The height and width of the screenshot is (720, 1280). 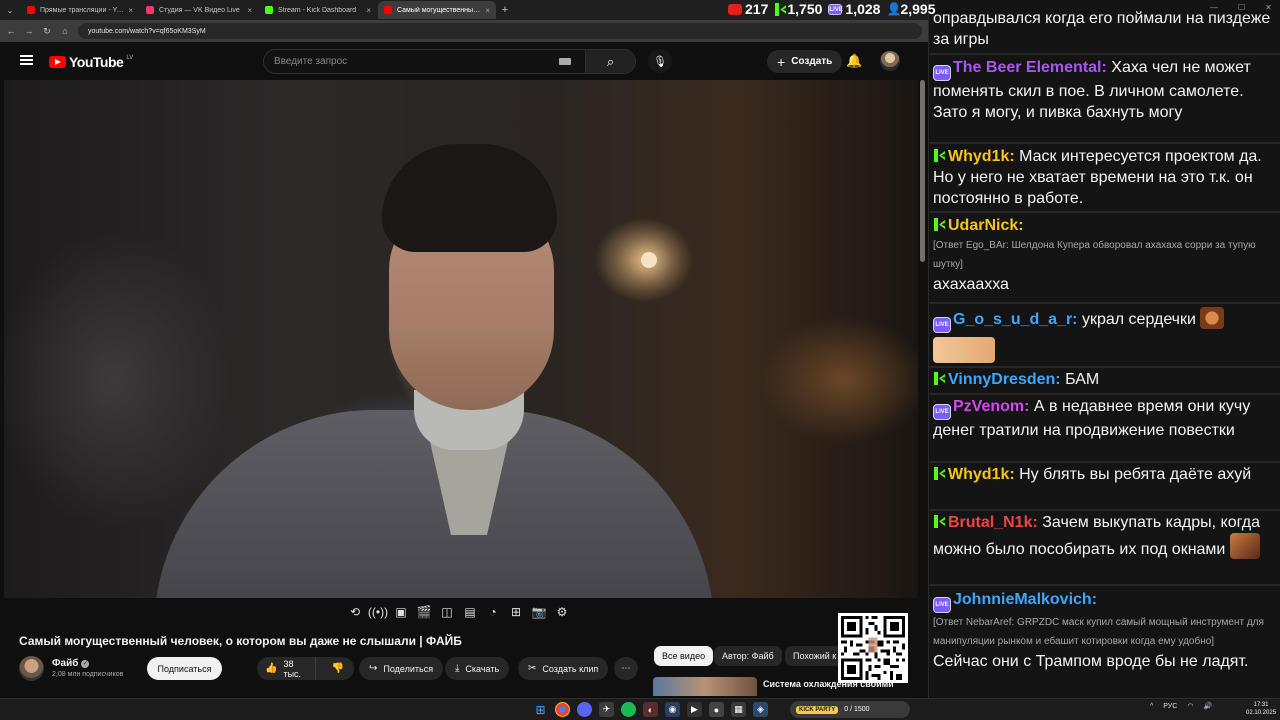 I want to click on tray-expand-icon: ^, so click(x=1151, y=706).